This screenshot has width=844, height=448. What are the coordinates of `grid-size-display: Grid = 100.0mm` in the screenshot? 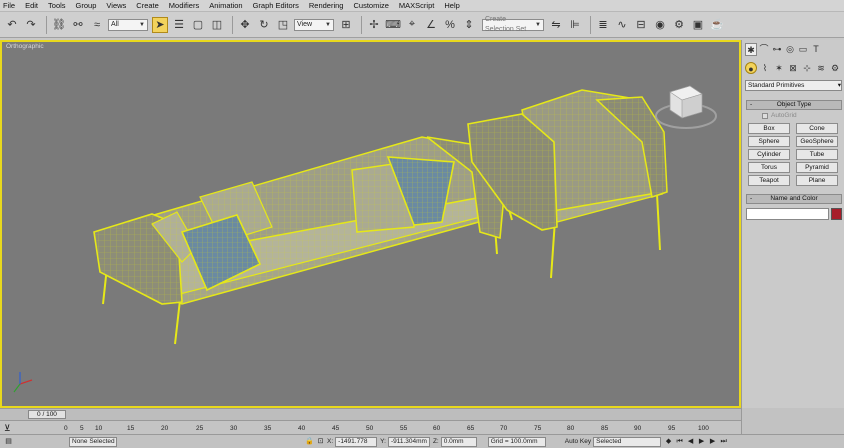 It's located at (516, 441).